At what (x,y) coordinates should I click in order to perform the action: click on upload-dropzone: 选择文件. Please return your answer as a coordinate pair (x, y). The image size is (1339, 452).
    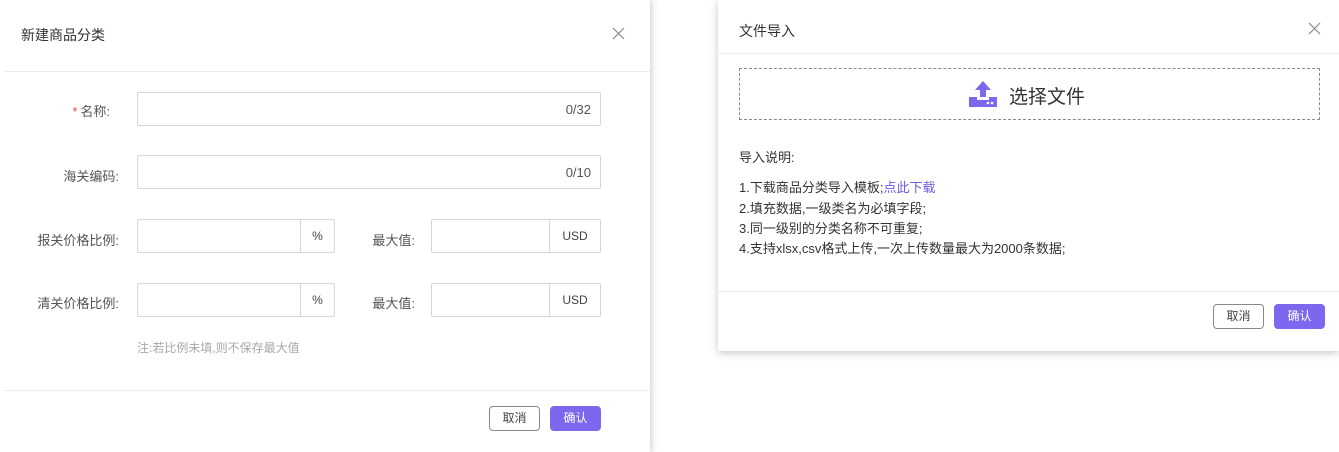
    Looking at the image, I should click on (1029, 94).